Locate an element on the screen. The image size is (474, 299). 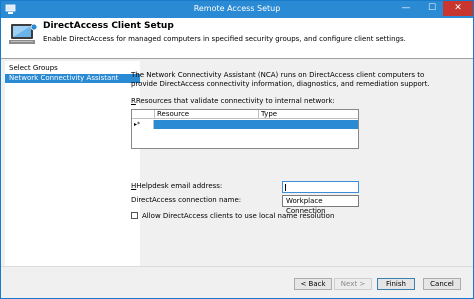
text-caret is located at coordinates (285, 187).